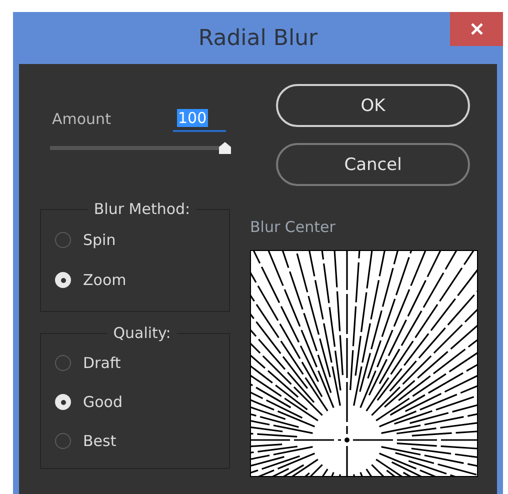 The height and width of the screenshot is (494, 508). I want to click on window-title: Radial Blur, so click(258, 38).